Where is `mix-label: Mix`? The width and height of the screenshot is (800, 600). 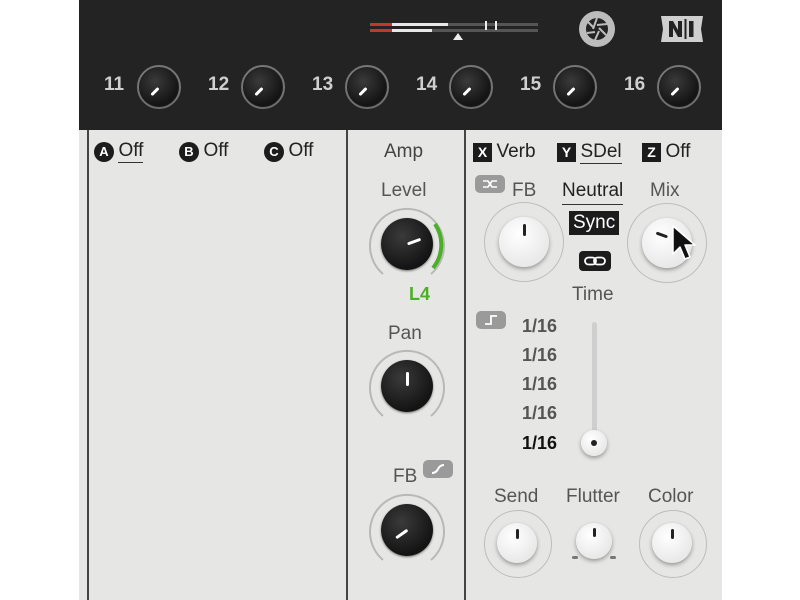
mix-label: Mix is located at coordinates (665, 190).